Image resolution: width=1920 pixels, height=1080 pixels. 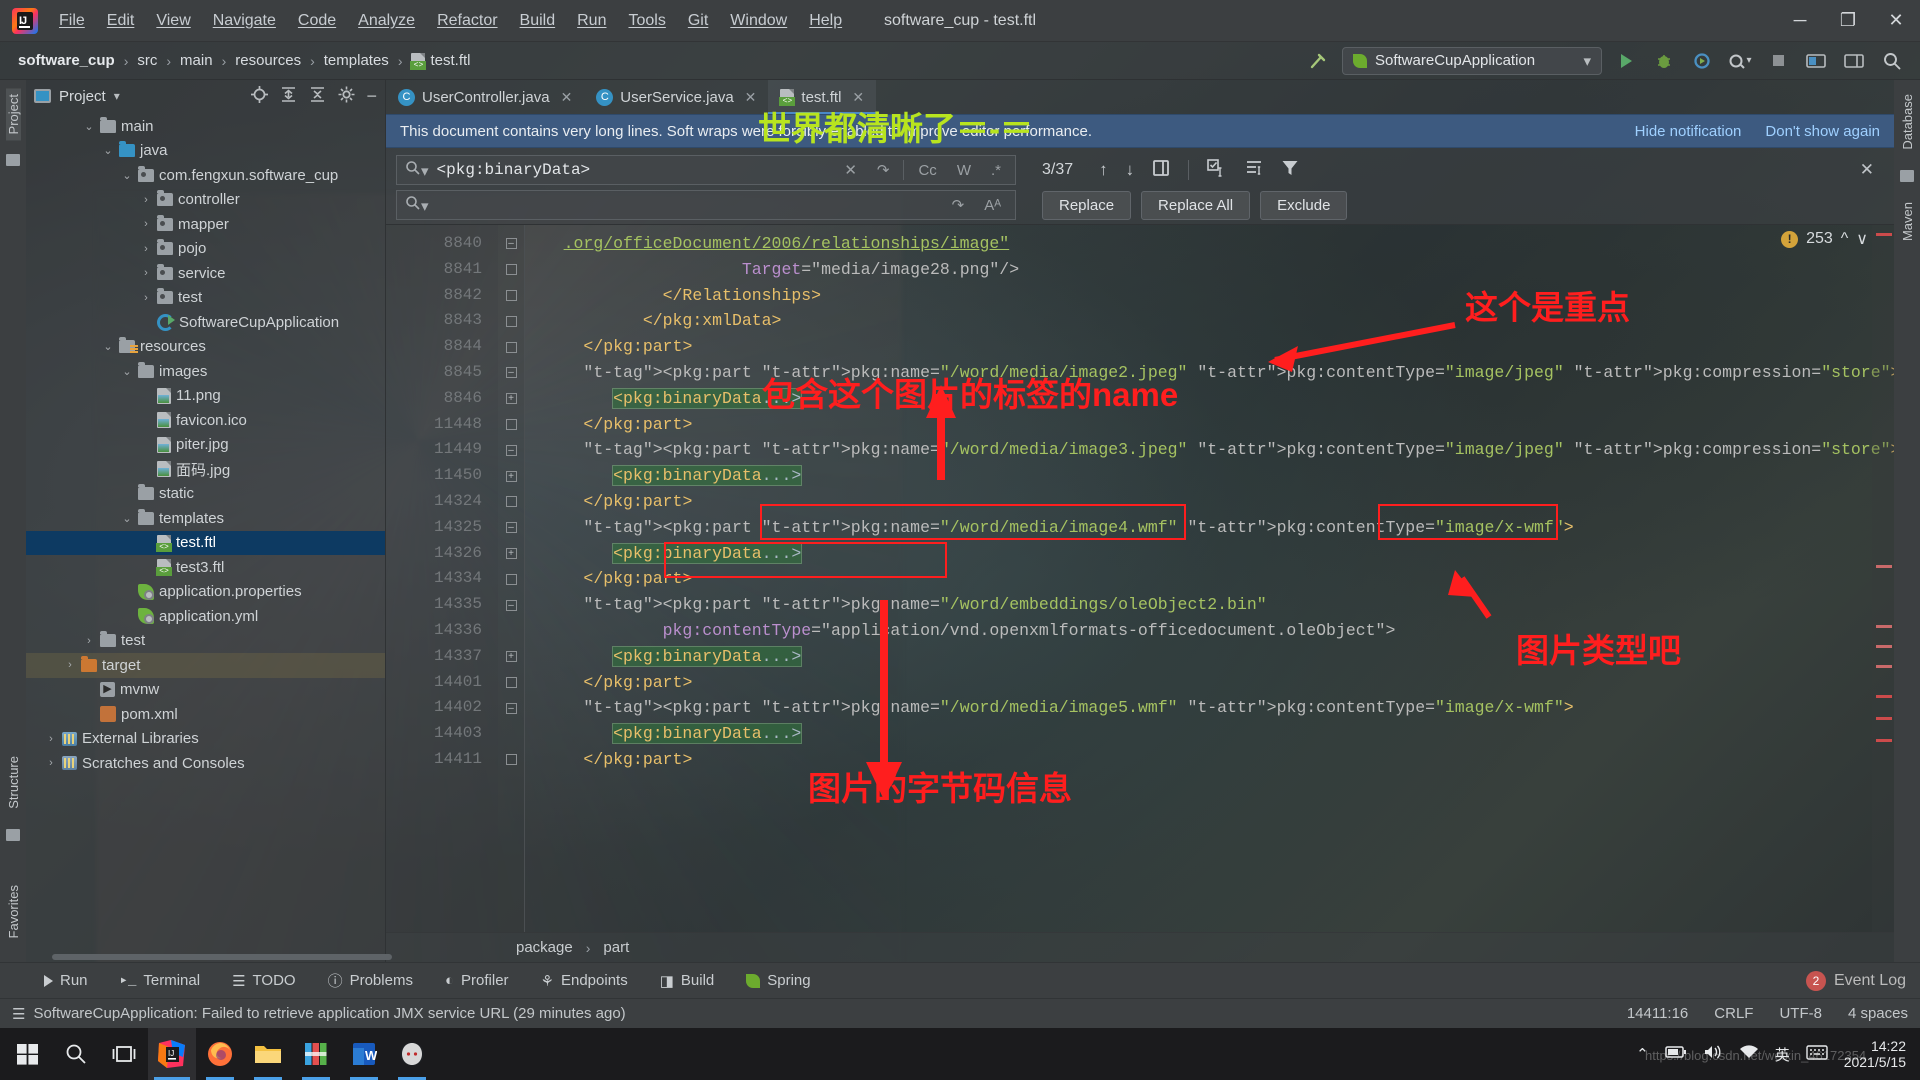 What do you see at coordinates (268, 60) in the screenshot?
I see `breadcrumb-resources: resources` at bounding box center [268, 60].